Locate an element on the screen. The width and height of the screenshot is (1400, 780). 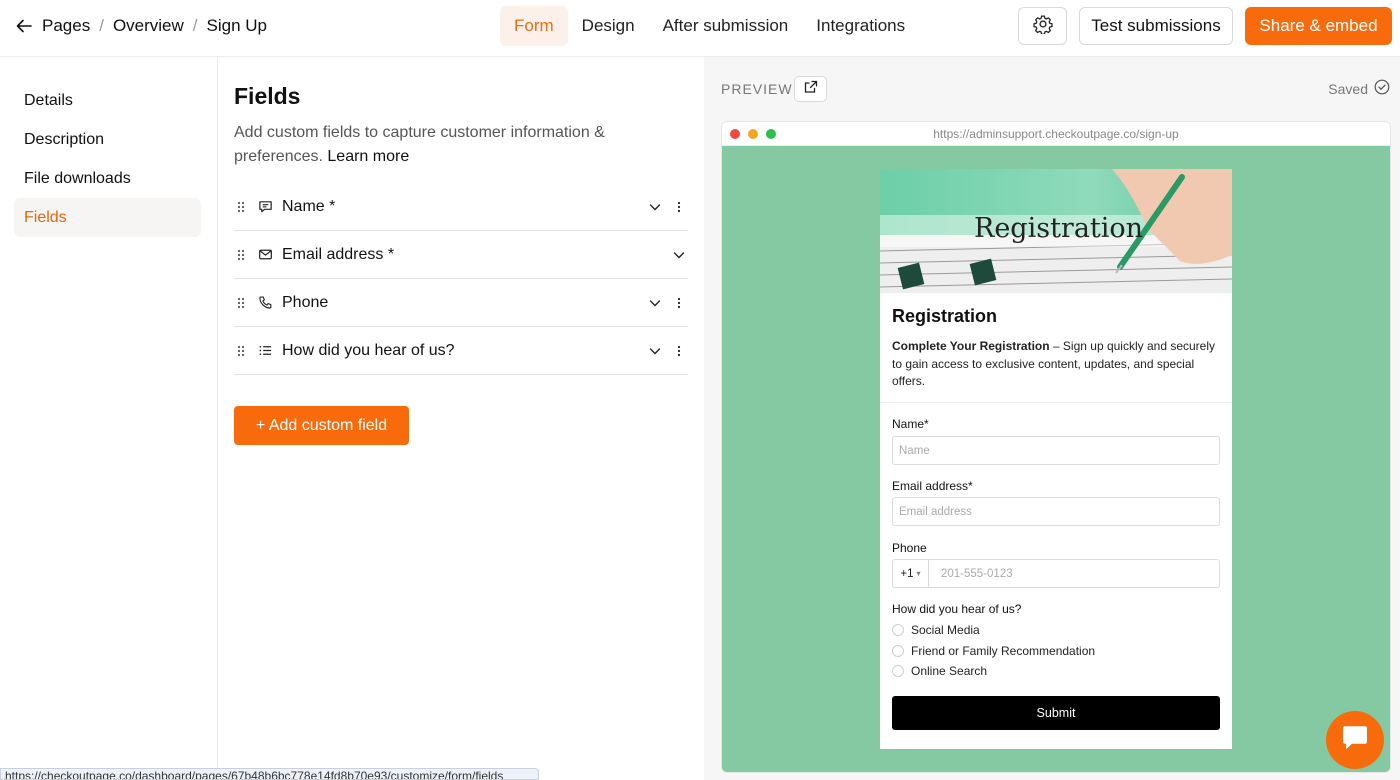
field-label: Email address * is located at coordinates (338, 254).